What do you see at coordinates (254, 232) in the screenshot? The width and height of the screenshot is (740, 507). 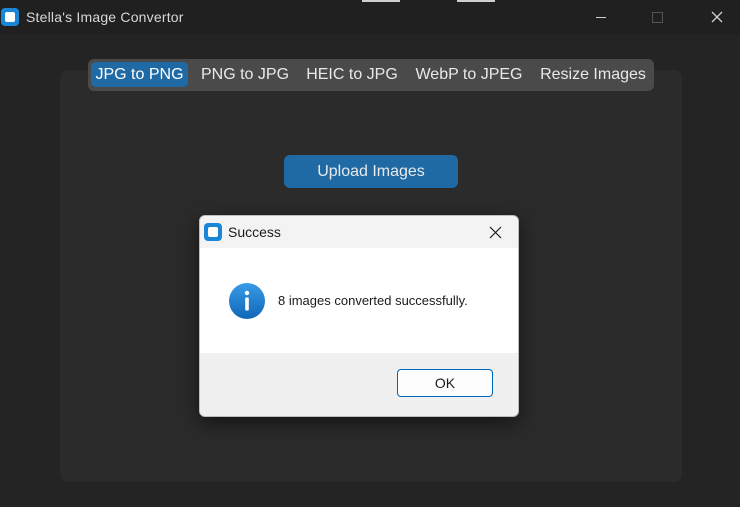 I see `dialog-title: Success` at bounding box center [254, 232].